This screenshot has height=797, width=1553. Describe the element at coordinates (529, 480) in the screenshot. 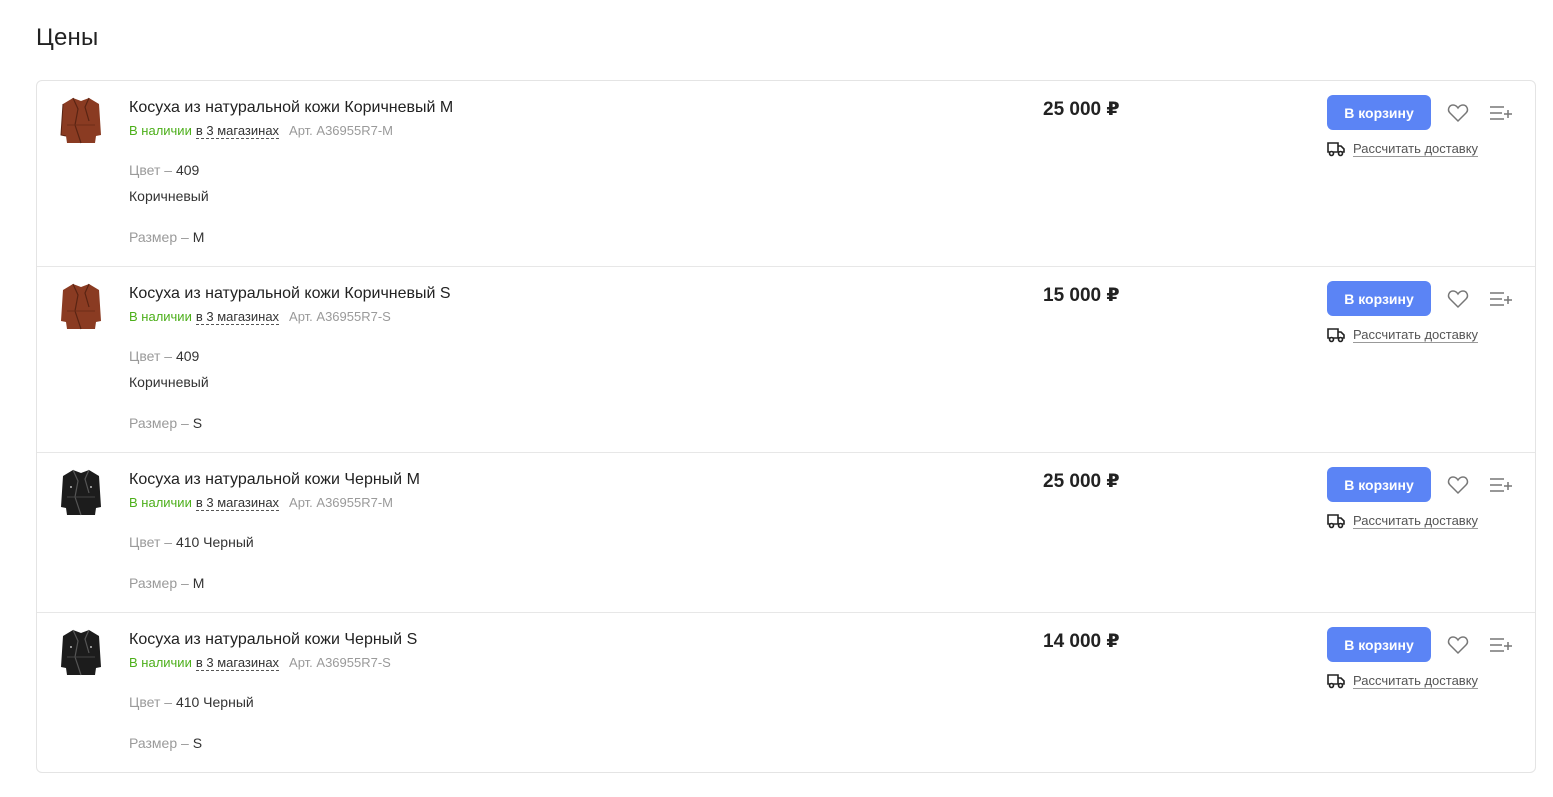

I see `product-name: Косуха из натуральной кожи Черный M` at that location.